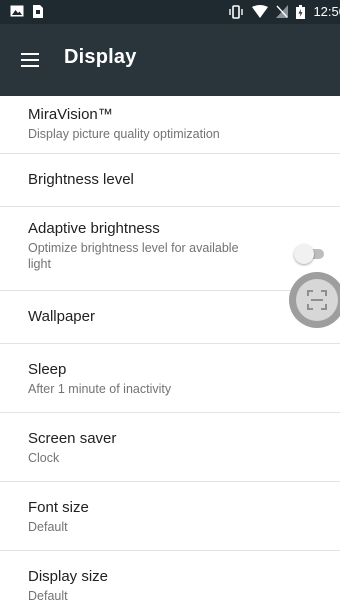 This screenshot has height=601, width=340. Describe the element at coordinates (72, 438) in the screenshot. I see `setting-title: Screen saver` at that location.